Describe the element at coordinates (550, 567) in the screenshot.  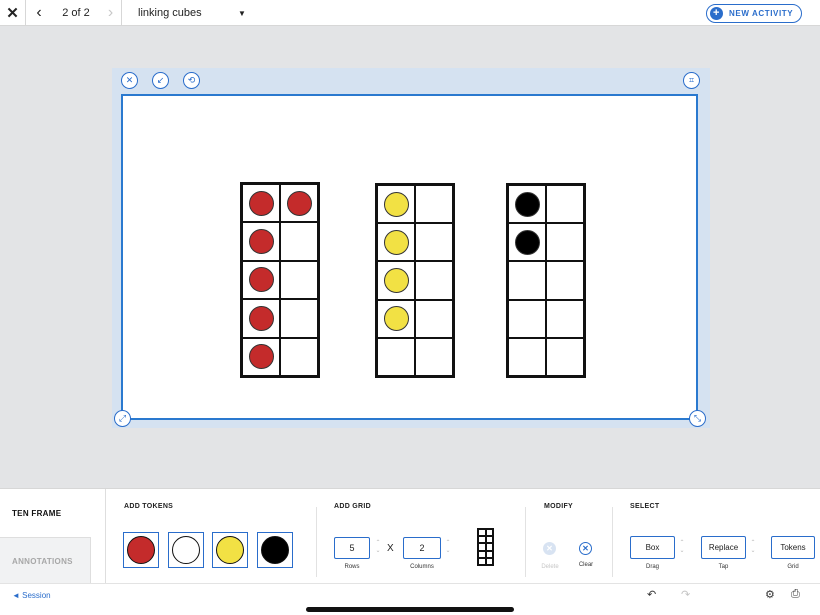
I see `delete-label: Delete` at that location.